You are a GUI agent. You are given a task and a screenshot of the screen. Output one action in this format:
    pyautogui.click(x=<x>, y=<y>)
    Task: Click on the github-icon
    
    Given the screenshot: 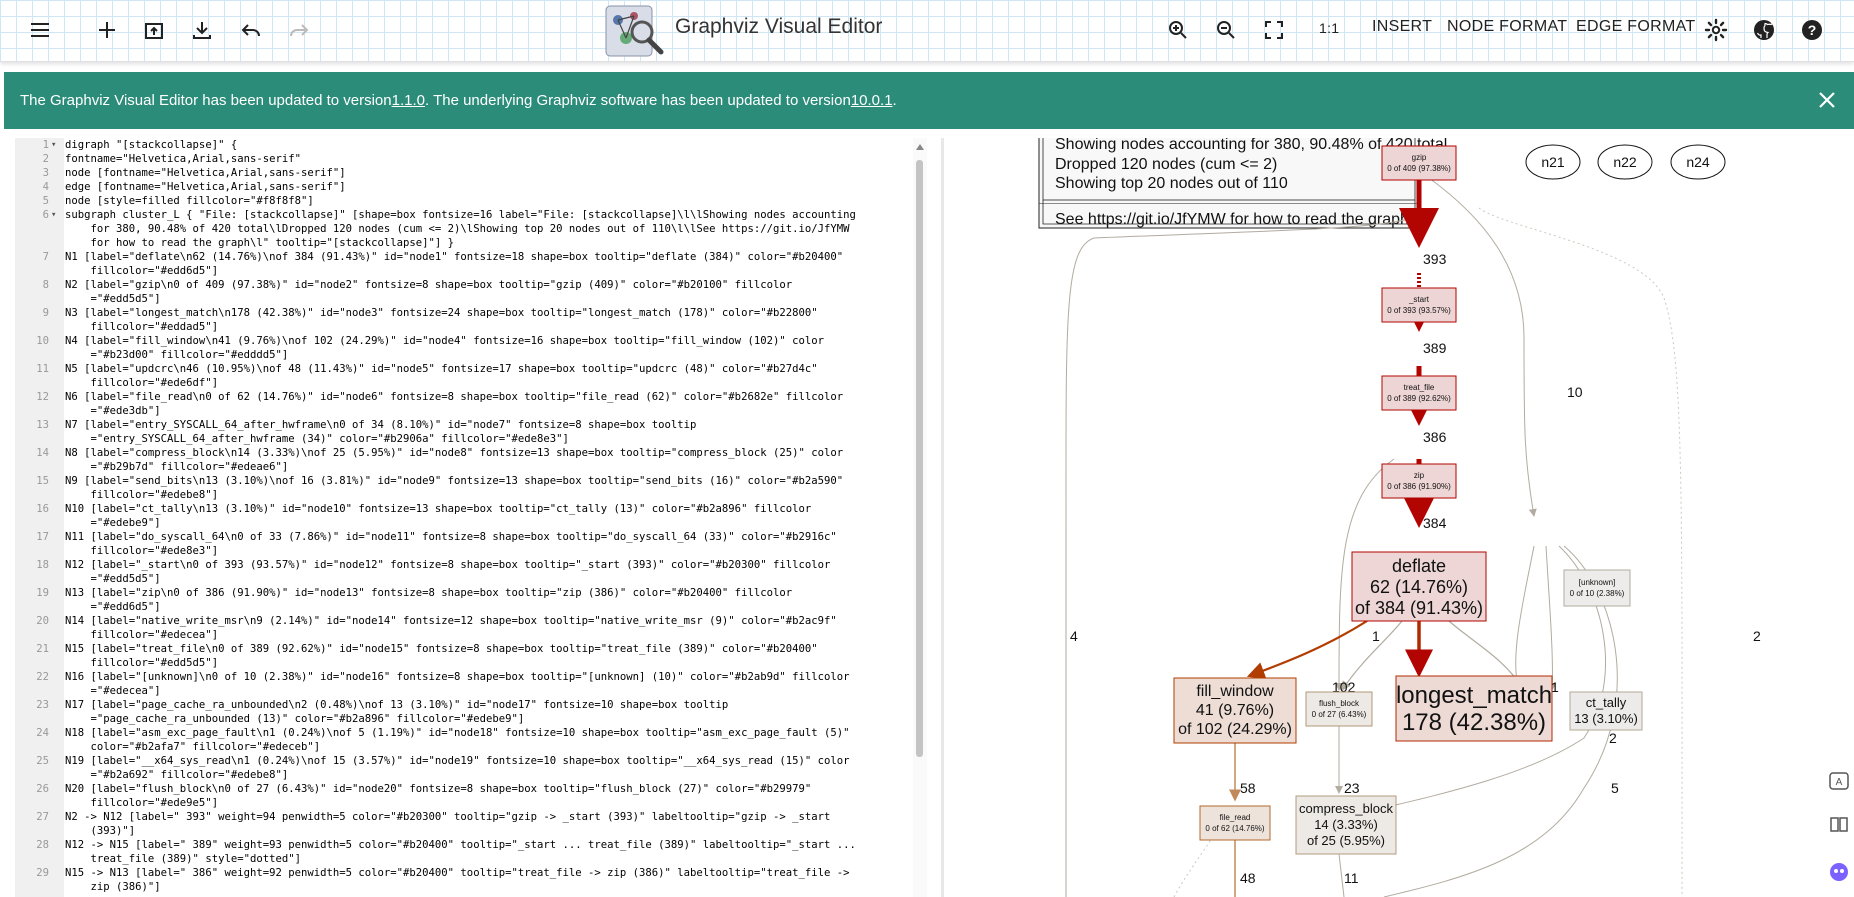 What is the action you would take?
    pyautogui.click(x=1764, y=30)
    